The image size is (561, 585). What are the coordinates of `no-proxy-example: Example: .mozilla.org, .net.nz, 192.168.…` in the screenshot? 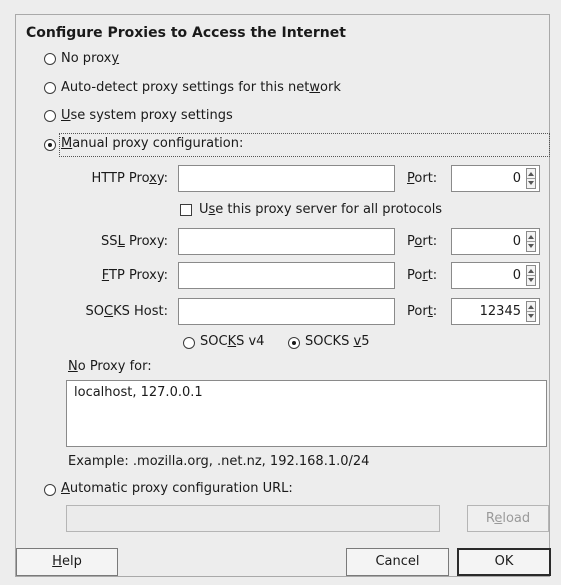 It's located at (219, 461).